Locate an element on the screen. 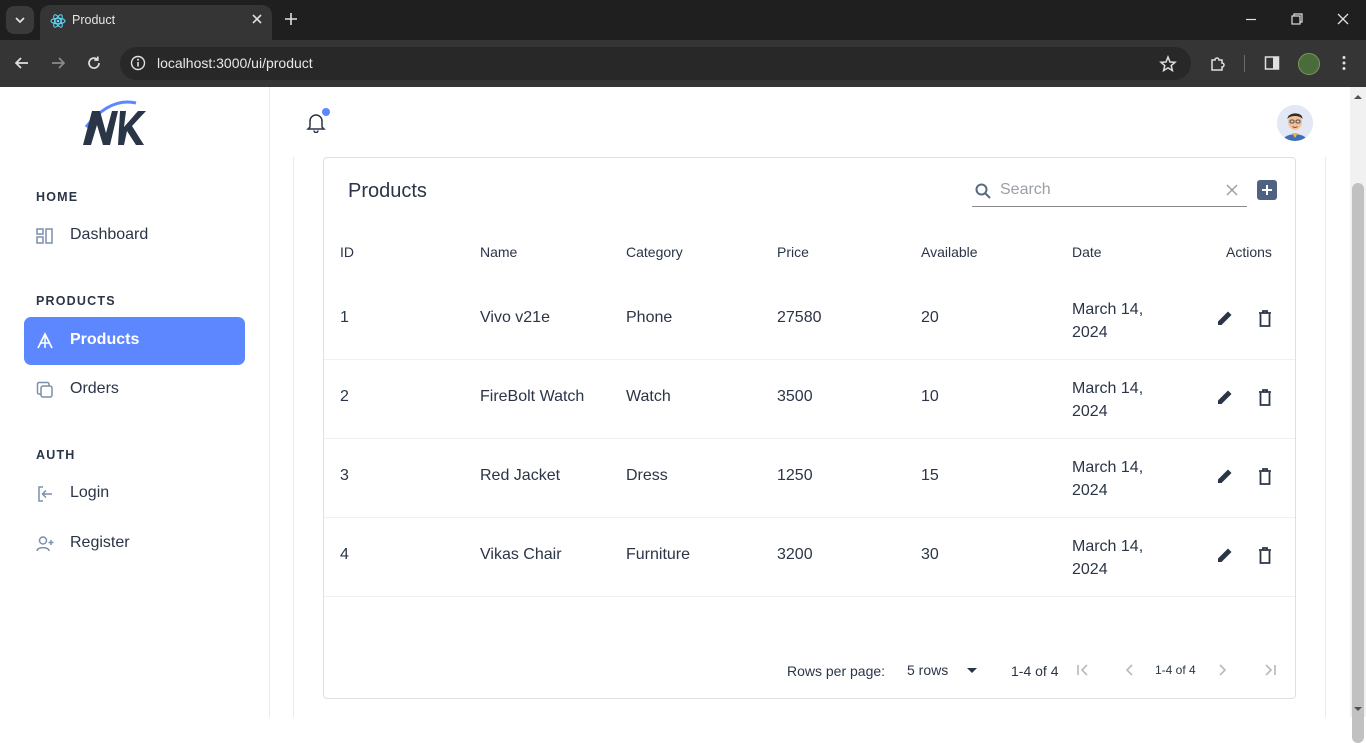 The image size is (1366, 743). search-input is located at coordinates (1105, 190).